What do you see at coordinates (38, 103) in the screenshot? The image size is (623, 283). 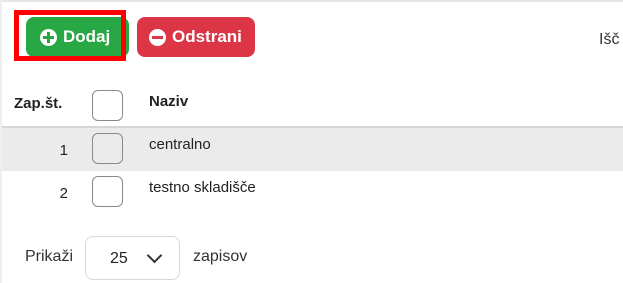 I see `column-header-number: Zap.št.` at bounding box center [38, 103].